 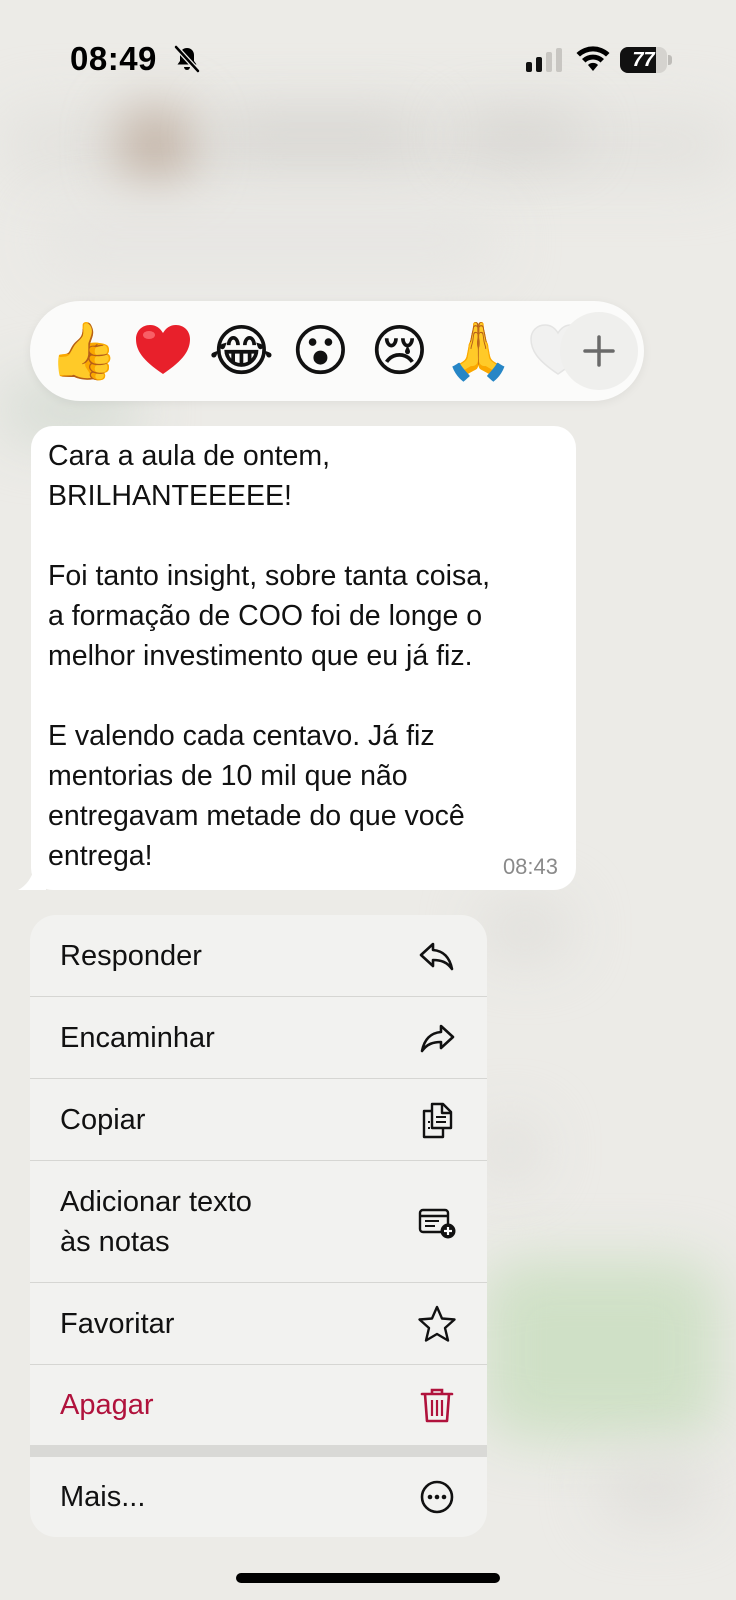 I want to click on reaction-surprised: 😮, so click(x=320, y=351).